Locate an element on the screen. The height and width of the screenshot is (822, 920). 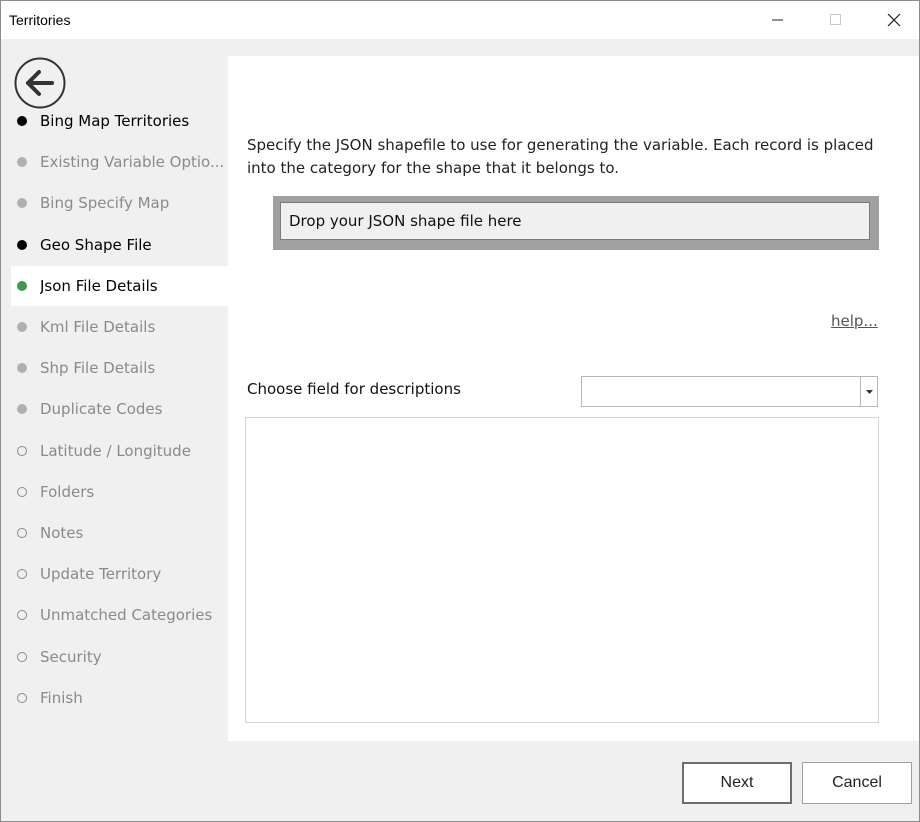
sidebar-step: Bing Specify Map is located at coordinates (119, 203).